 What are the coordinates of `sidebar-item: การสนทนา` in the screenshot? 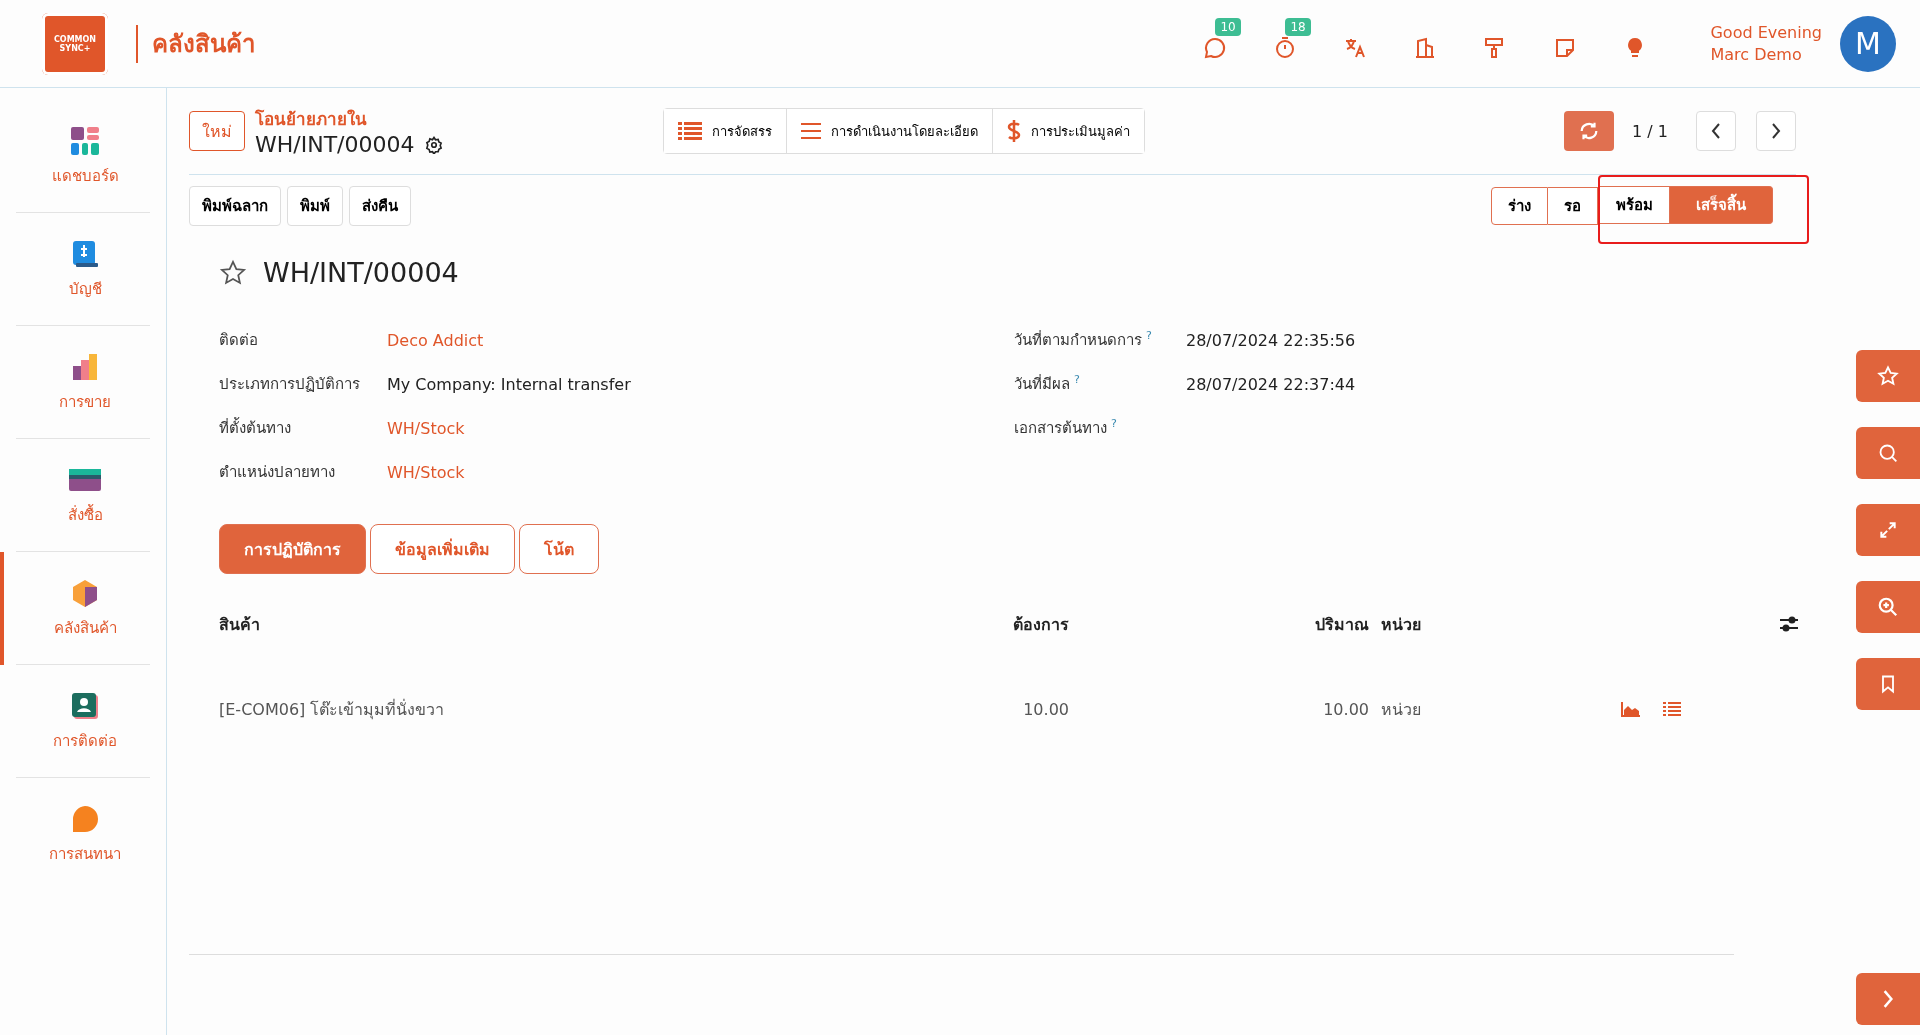 It's located at (83, 834).